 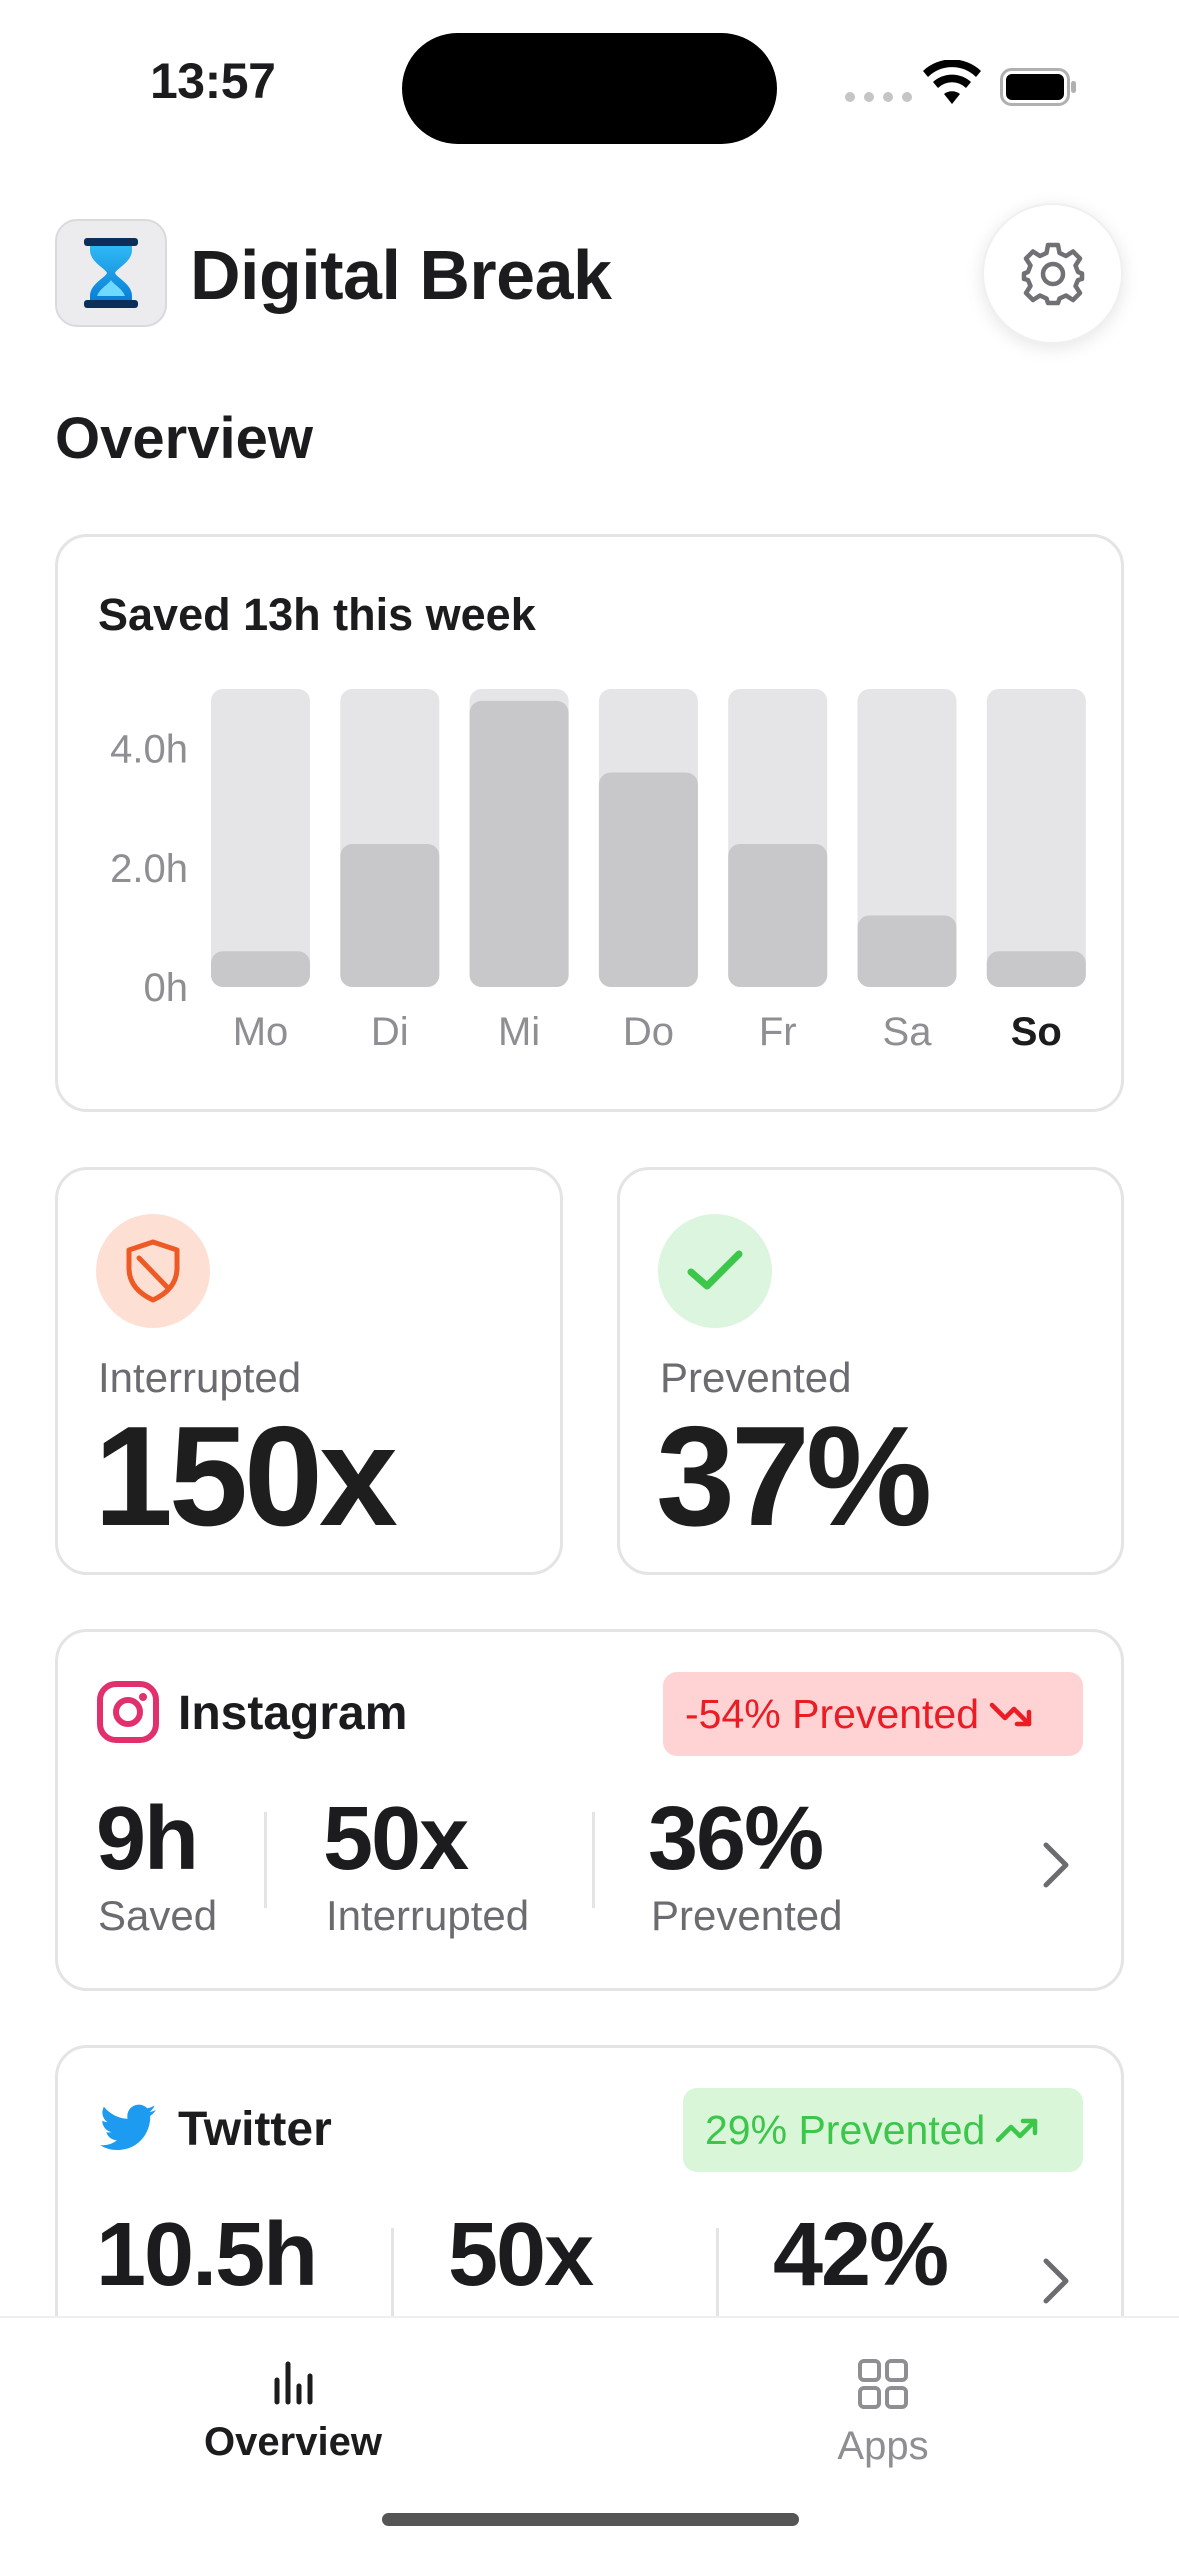 What do you see at coordinates (390, 1032) in the screenshot?
I see `x-tick-label: Di` at bounding box center [390, 1032].